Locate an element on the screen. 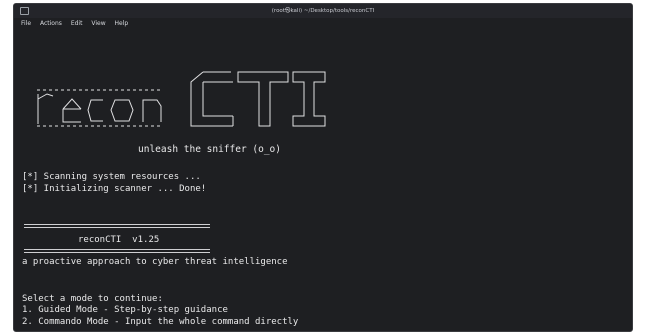 The image size is (646, 334). menu-actions: Actions is located at coordinates (51, 24).